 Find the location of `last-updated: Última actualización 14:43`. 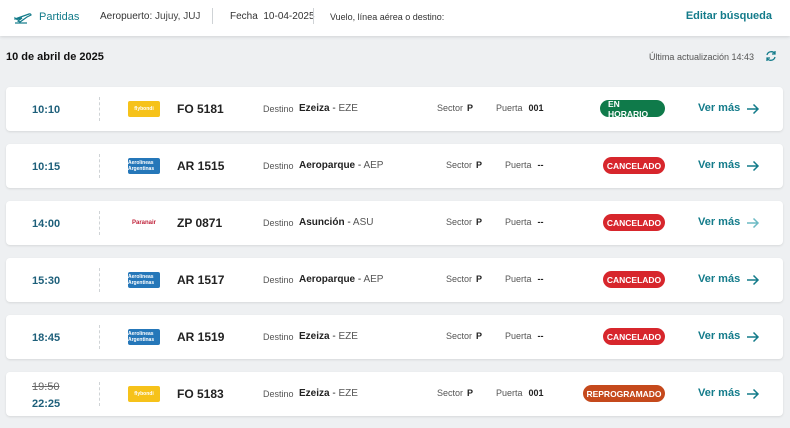

last-updated: Última actualización 14:43 is located at coordinates (701, 57).